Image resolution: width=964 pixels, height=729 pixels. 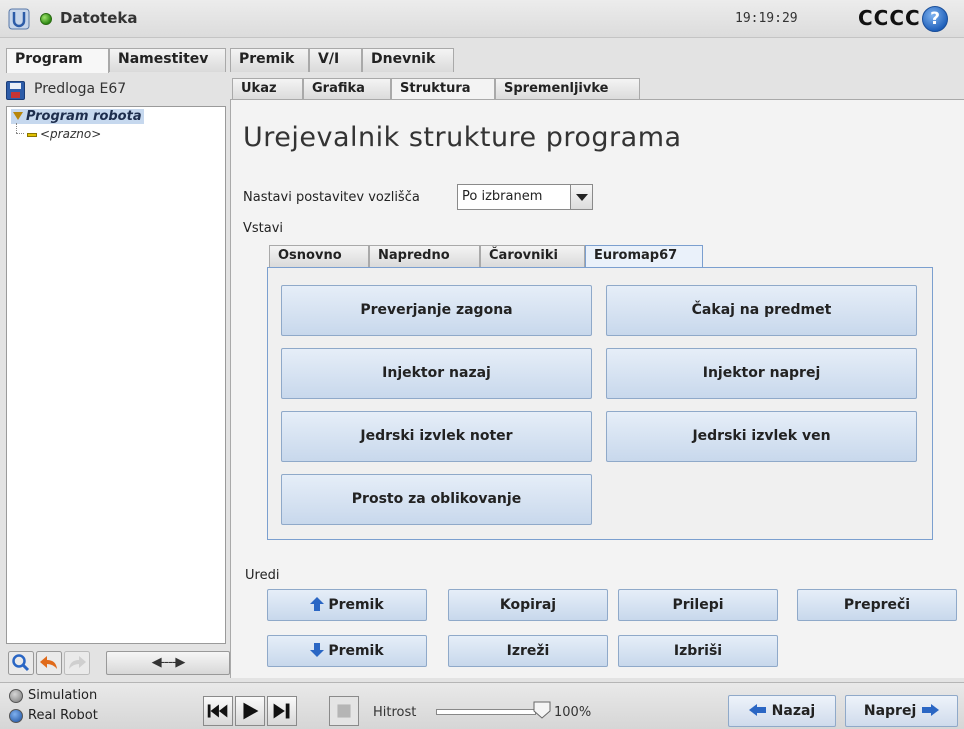 I want to click on wait-for-part-button: Čakaj na predmet, so click(x=761, y=310).